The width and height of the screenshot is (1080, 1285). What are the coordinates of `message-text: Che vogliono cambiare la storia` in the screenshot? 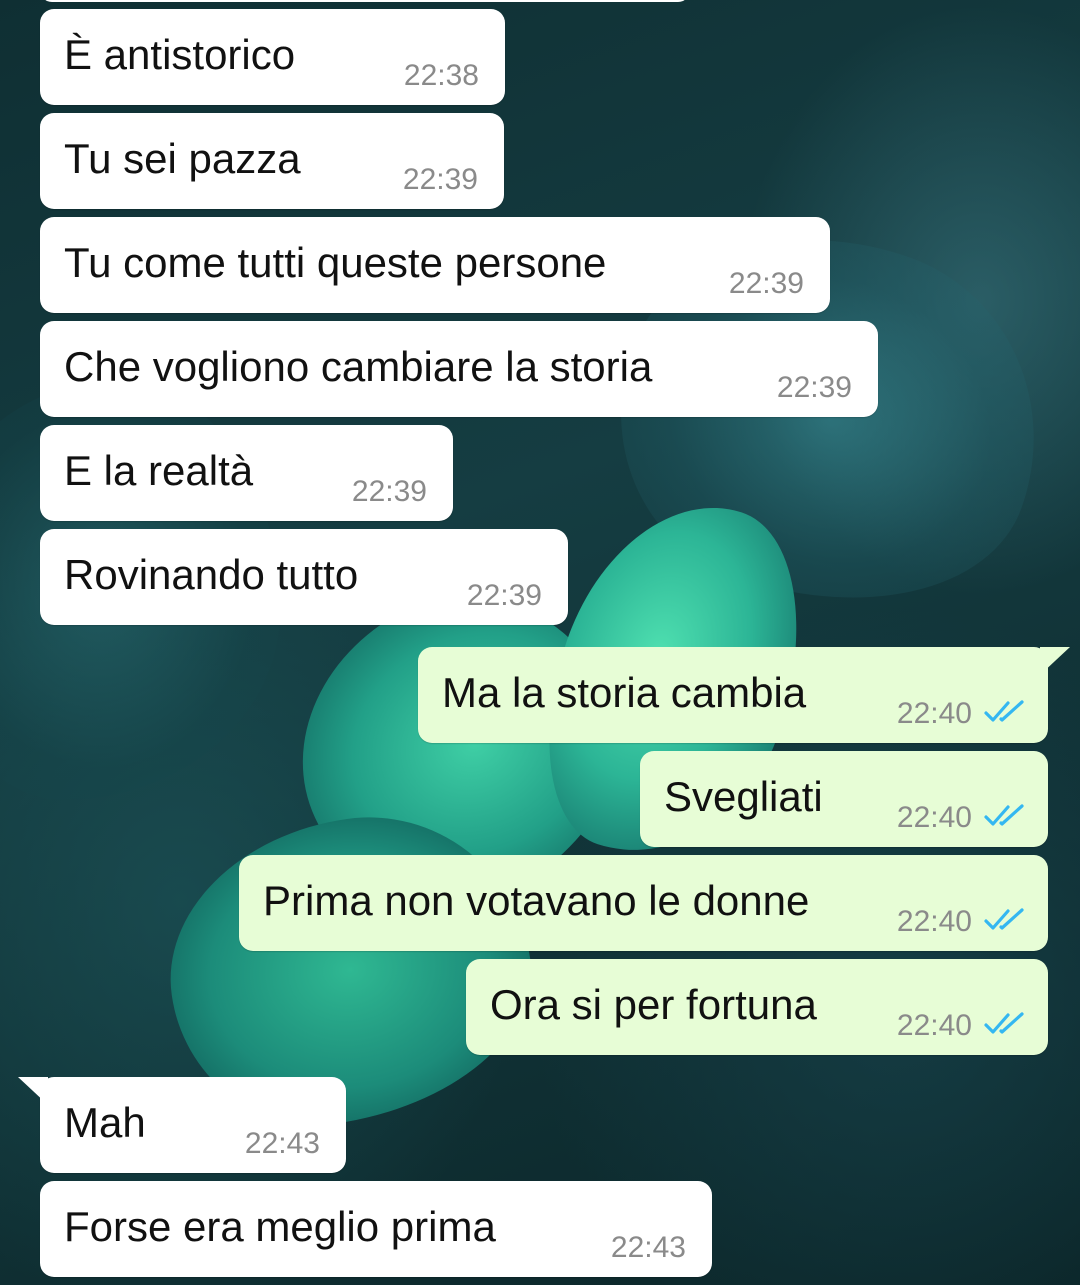 It's located at (358, 366).